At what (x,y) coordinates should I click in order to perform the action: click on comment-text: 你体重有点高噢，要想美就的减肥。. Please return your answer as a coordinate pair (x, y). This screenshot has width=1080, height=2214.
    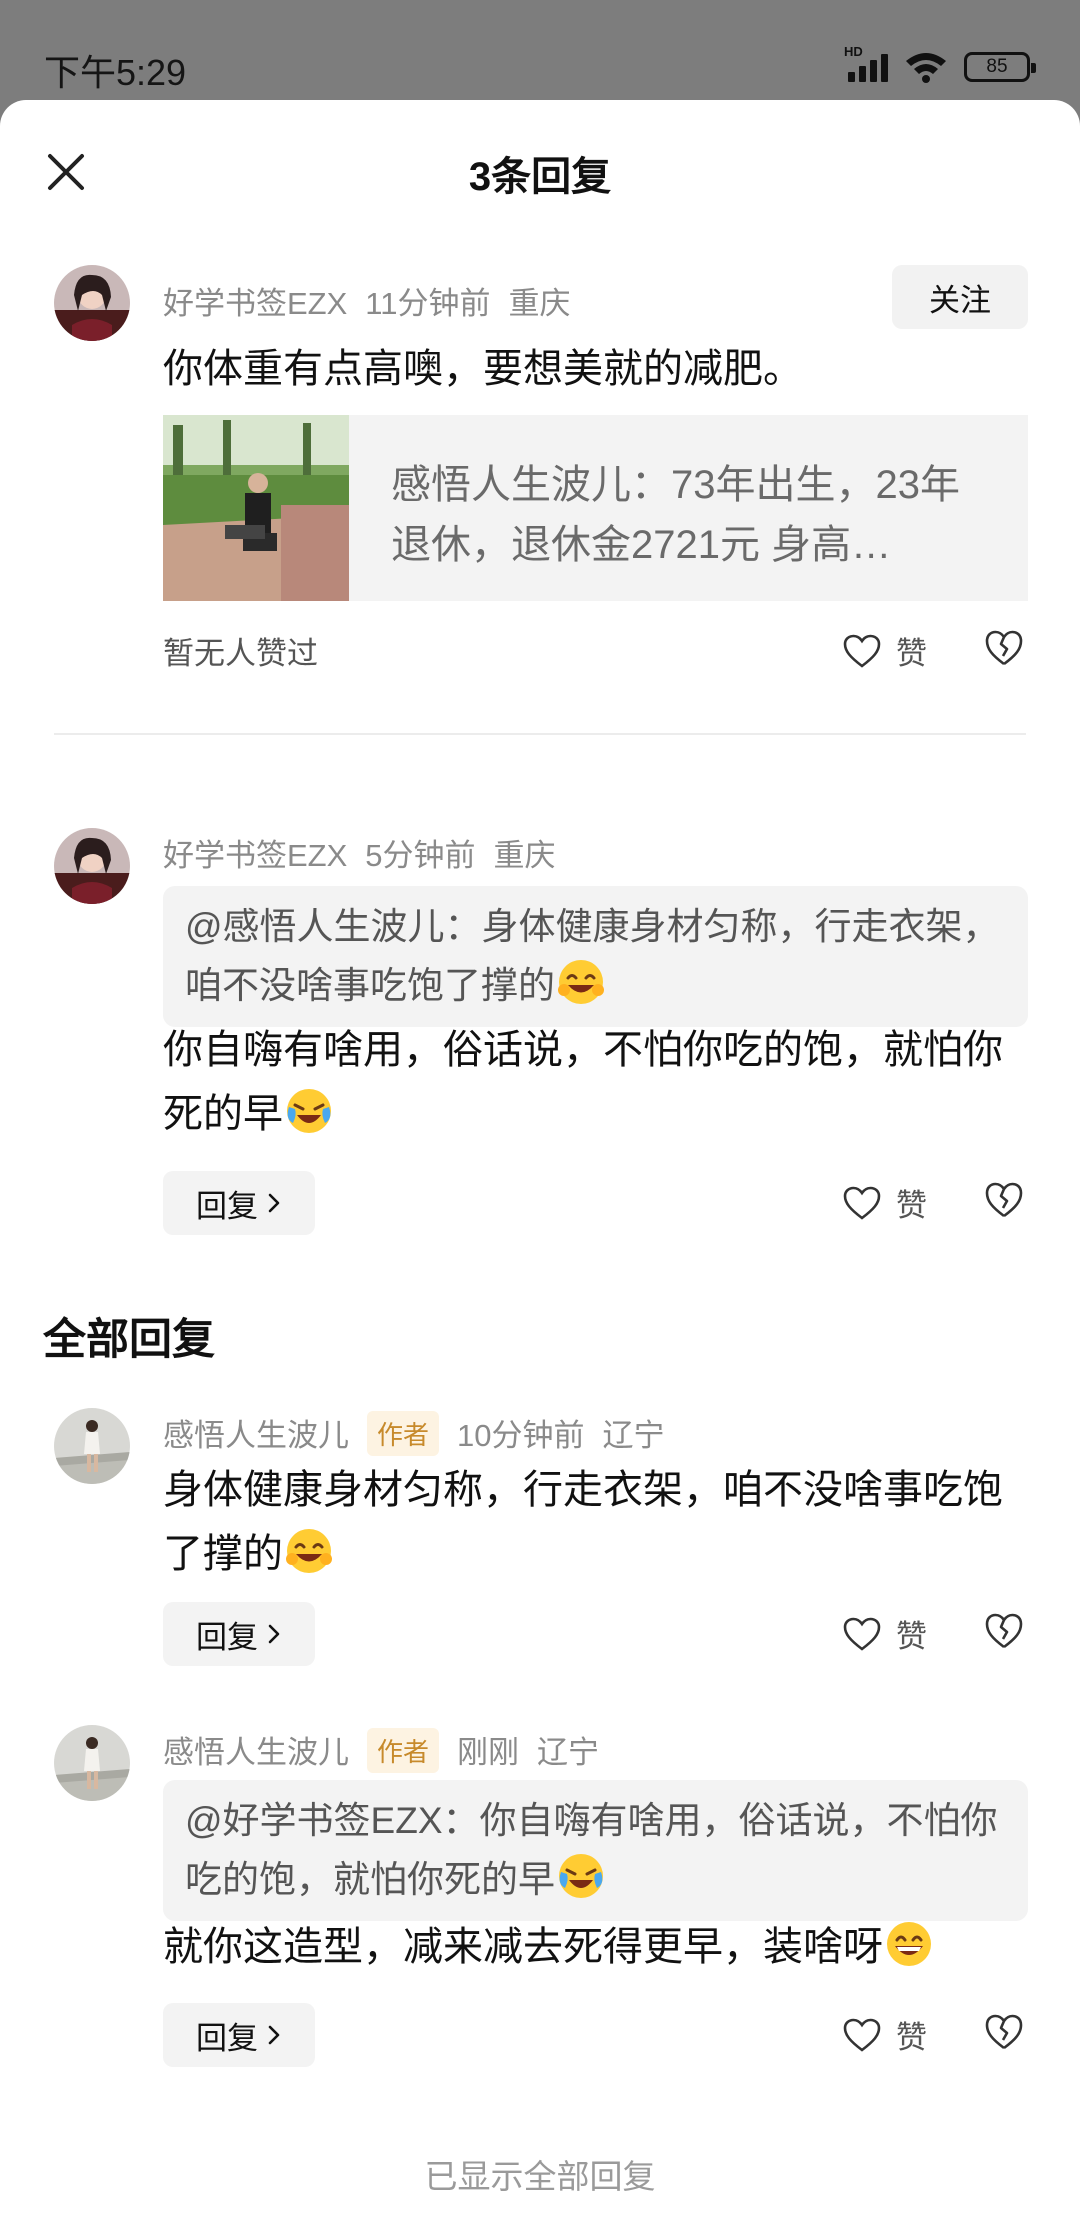
    Looking at the image, I should click on (483, 369).